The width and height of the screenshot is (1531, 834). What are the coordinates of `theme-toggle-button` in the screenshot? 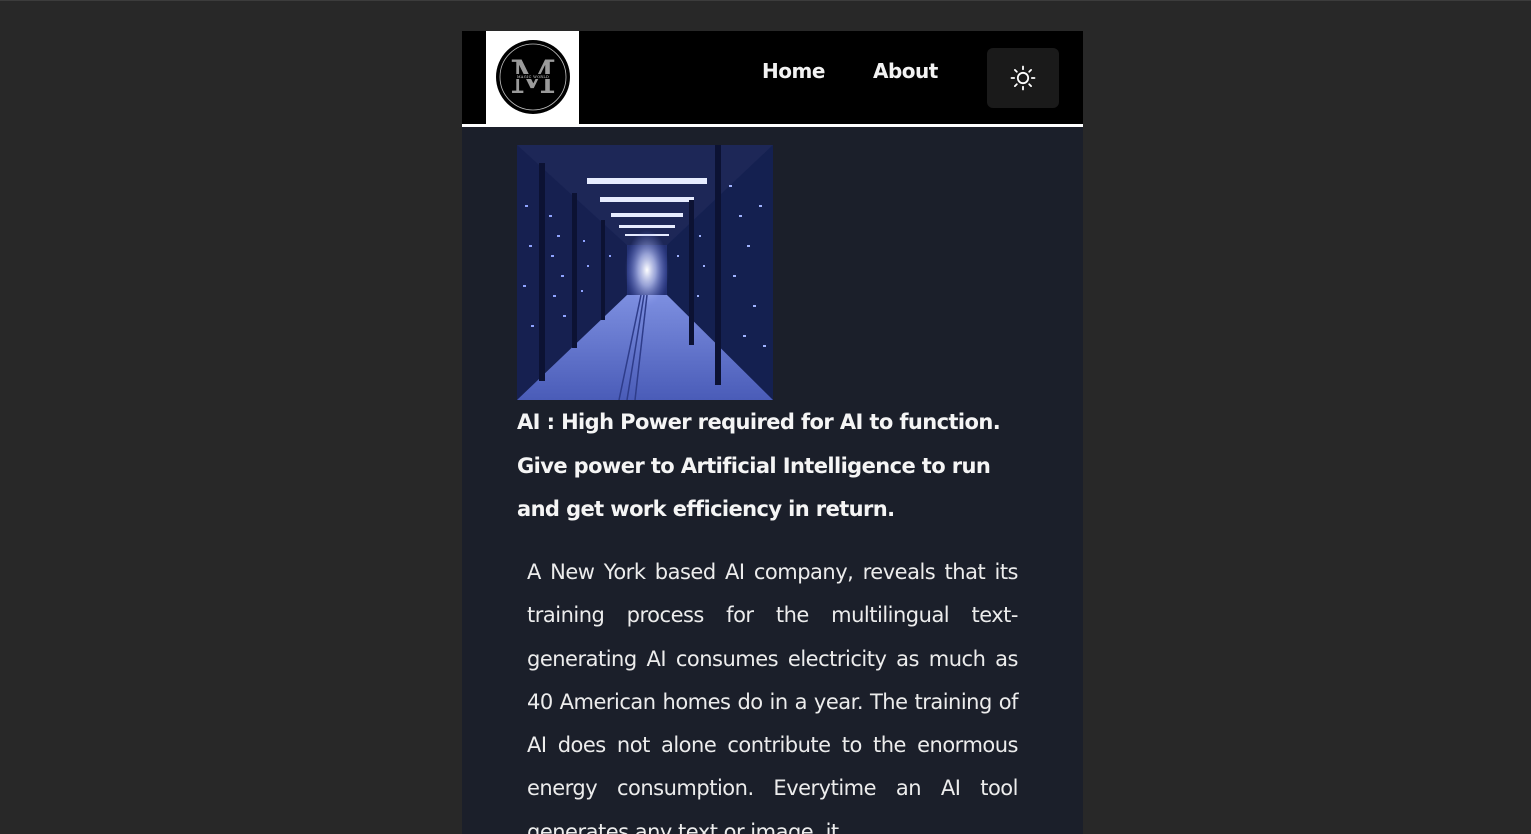 It's located at (1023, 78).